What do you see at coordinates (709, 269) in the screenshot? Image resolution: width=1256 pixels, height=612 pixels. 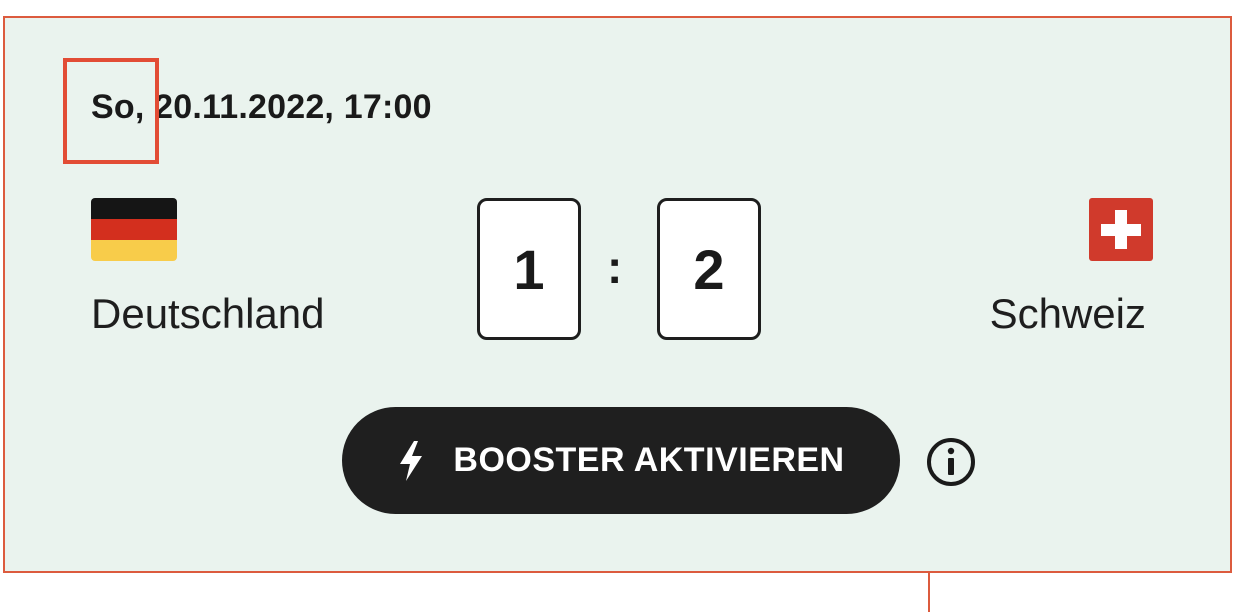 I see `away-score: 2` at bounding box center [709, 269].